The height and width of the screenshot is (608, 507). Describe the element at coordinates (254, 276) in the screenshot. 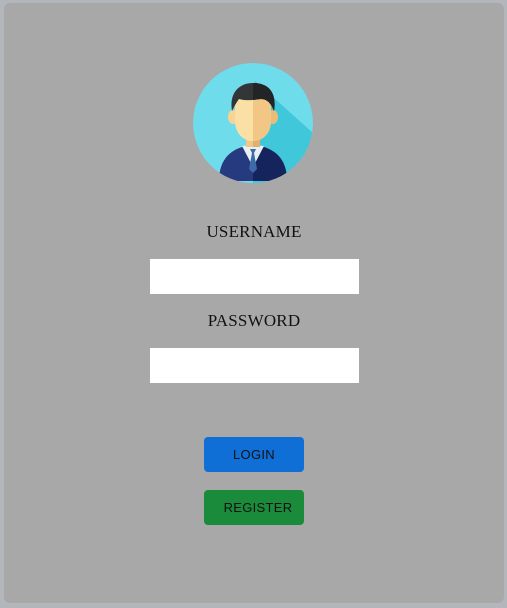

I see `username-input` at that location.